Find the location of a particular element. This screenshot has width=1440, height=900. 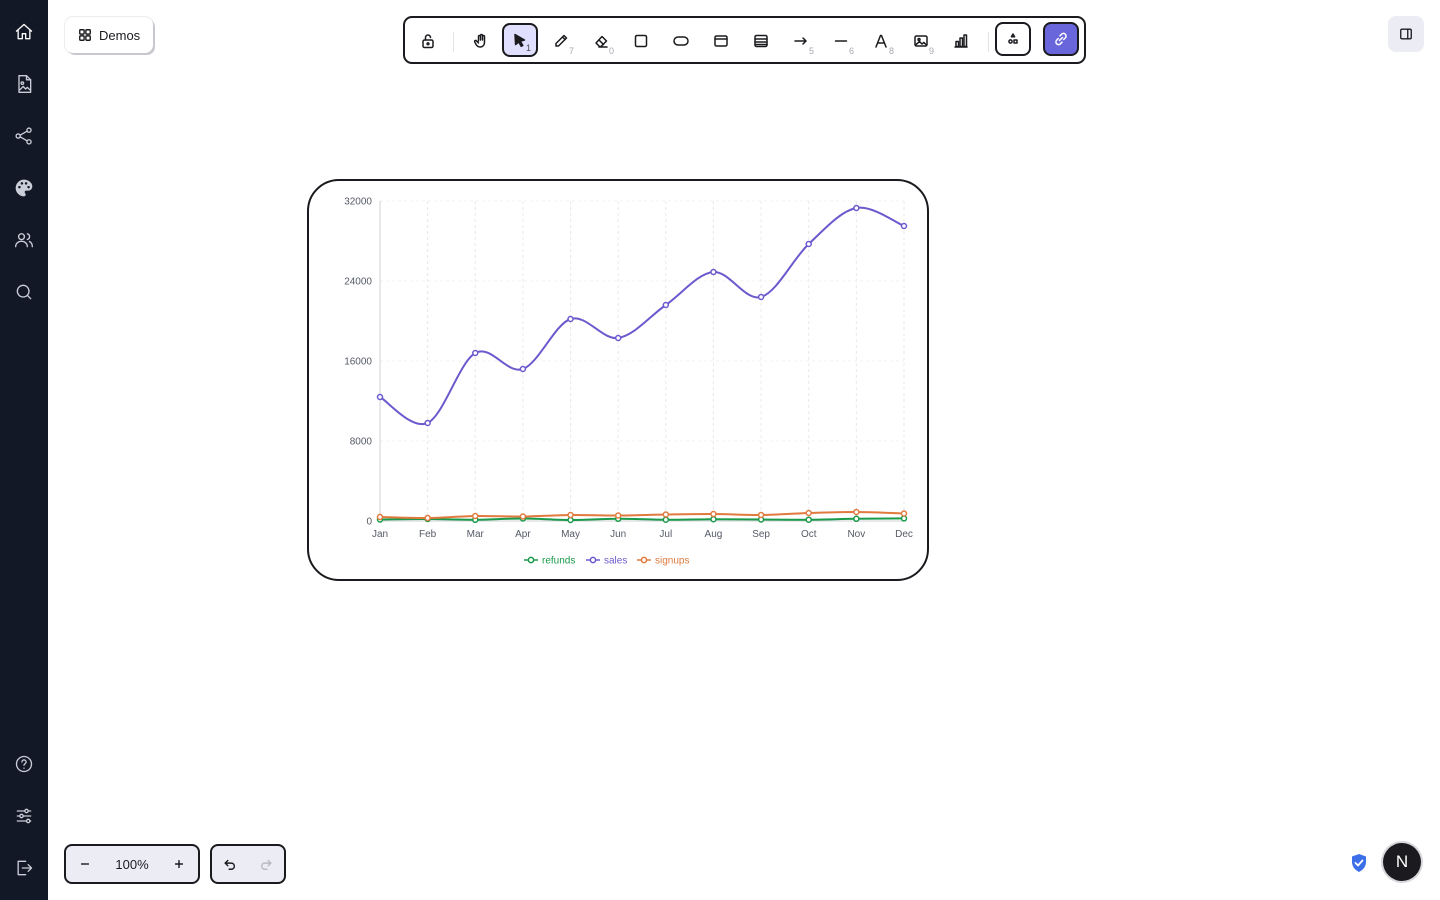

users-icon is located at coordinates (24, 240).